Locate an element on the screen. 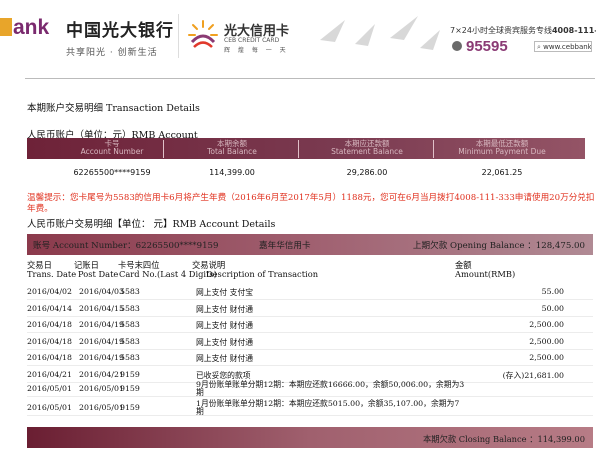  closing-balance: 本期欠款 Closing Balance ：114,399.00 is located at coordinates (503, 439).